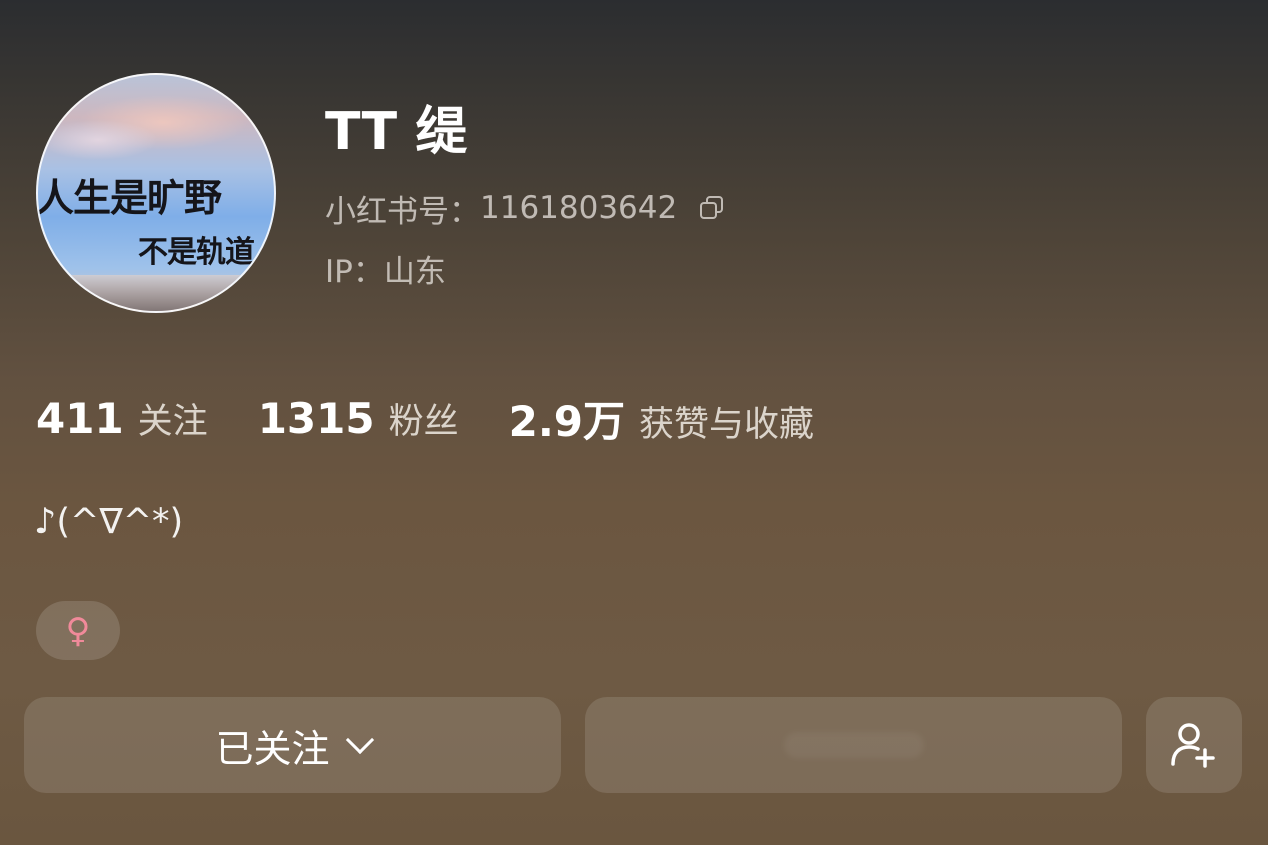 This screenshot has height=845, width=1268. What do you see at coordinates (316, 418) in the screenshot?
I see `stat-number: 1315` at bounding box center [316, 418].